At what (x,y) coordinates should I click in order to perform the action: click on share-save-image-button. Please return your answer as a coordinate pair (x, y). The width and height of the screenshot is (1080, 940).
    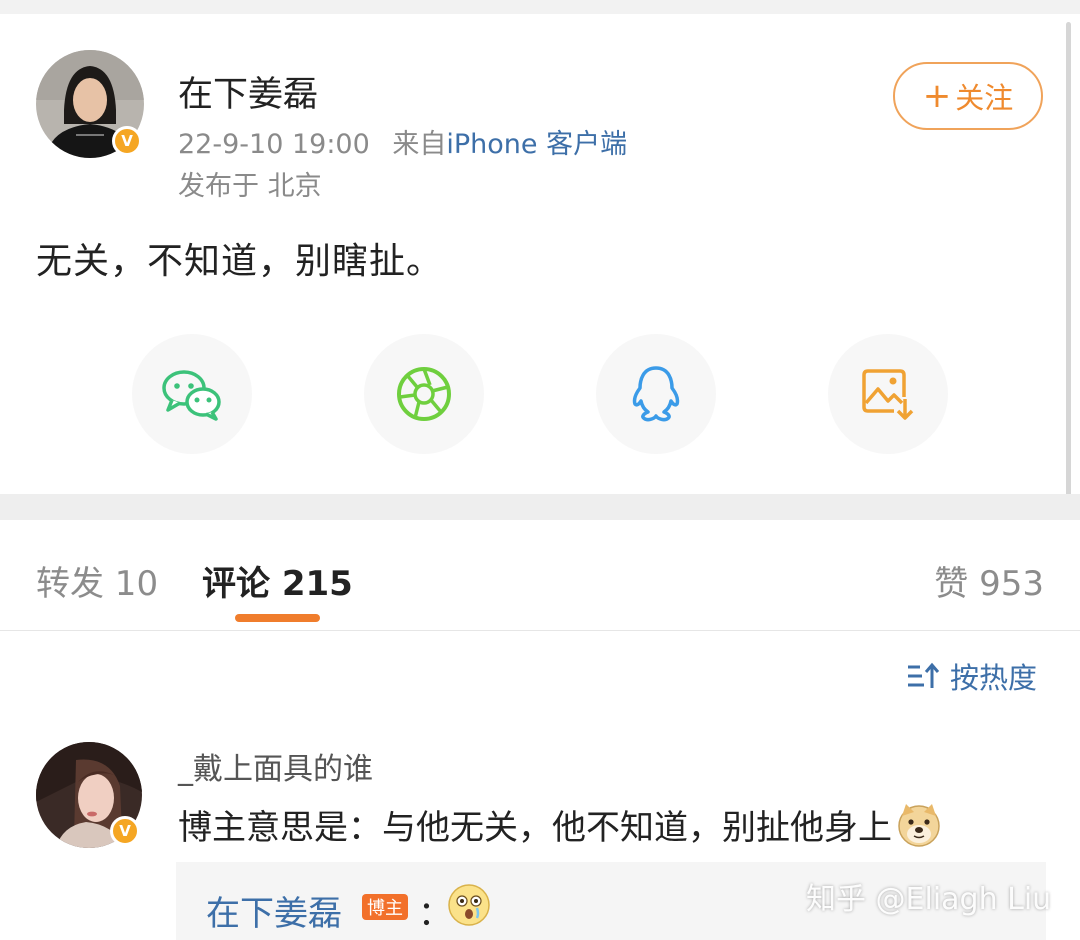
    Looking at the image, I should click on (888, 394).